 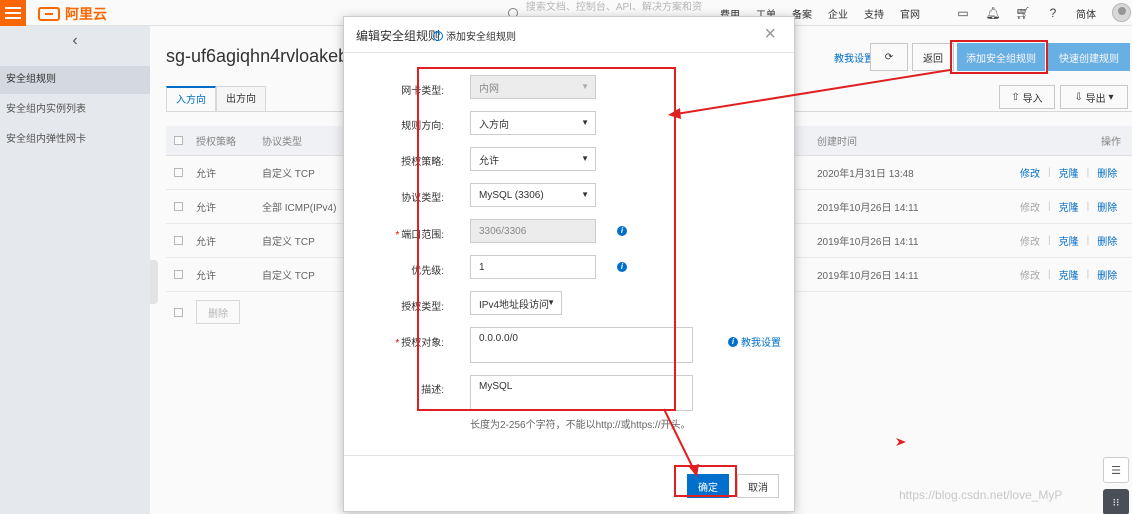 I want to click on info-icon: i, so click(x=733, y=341).